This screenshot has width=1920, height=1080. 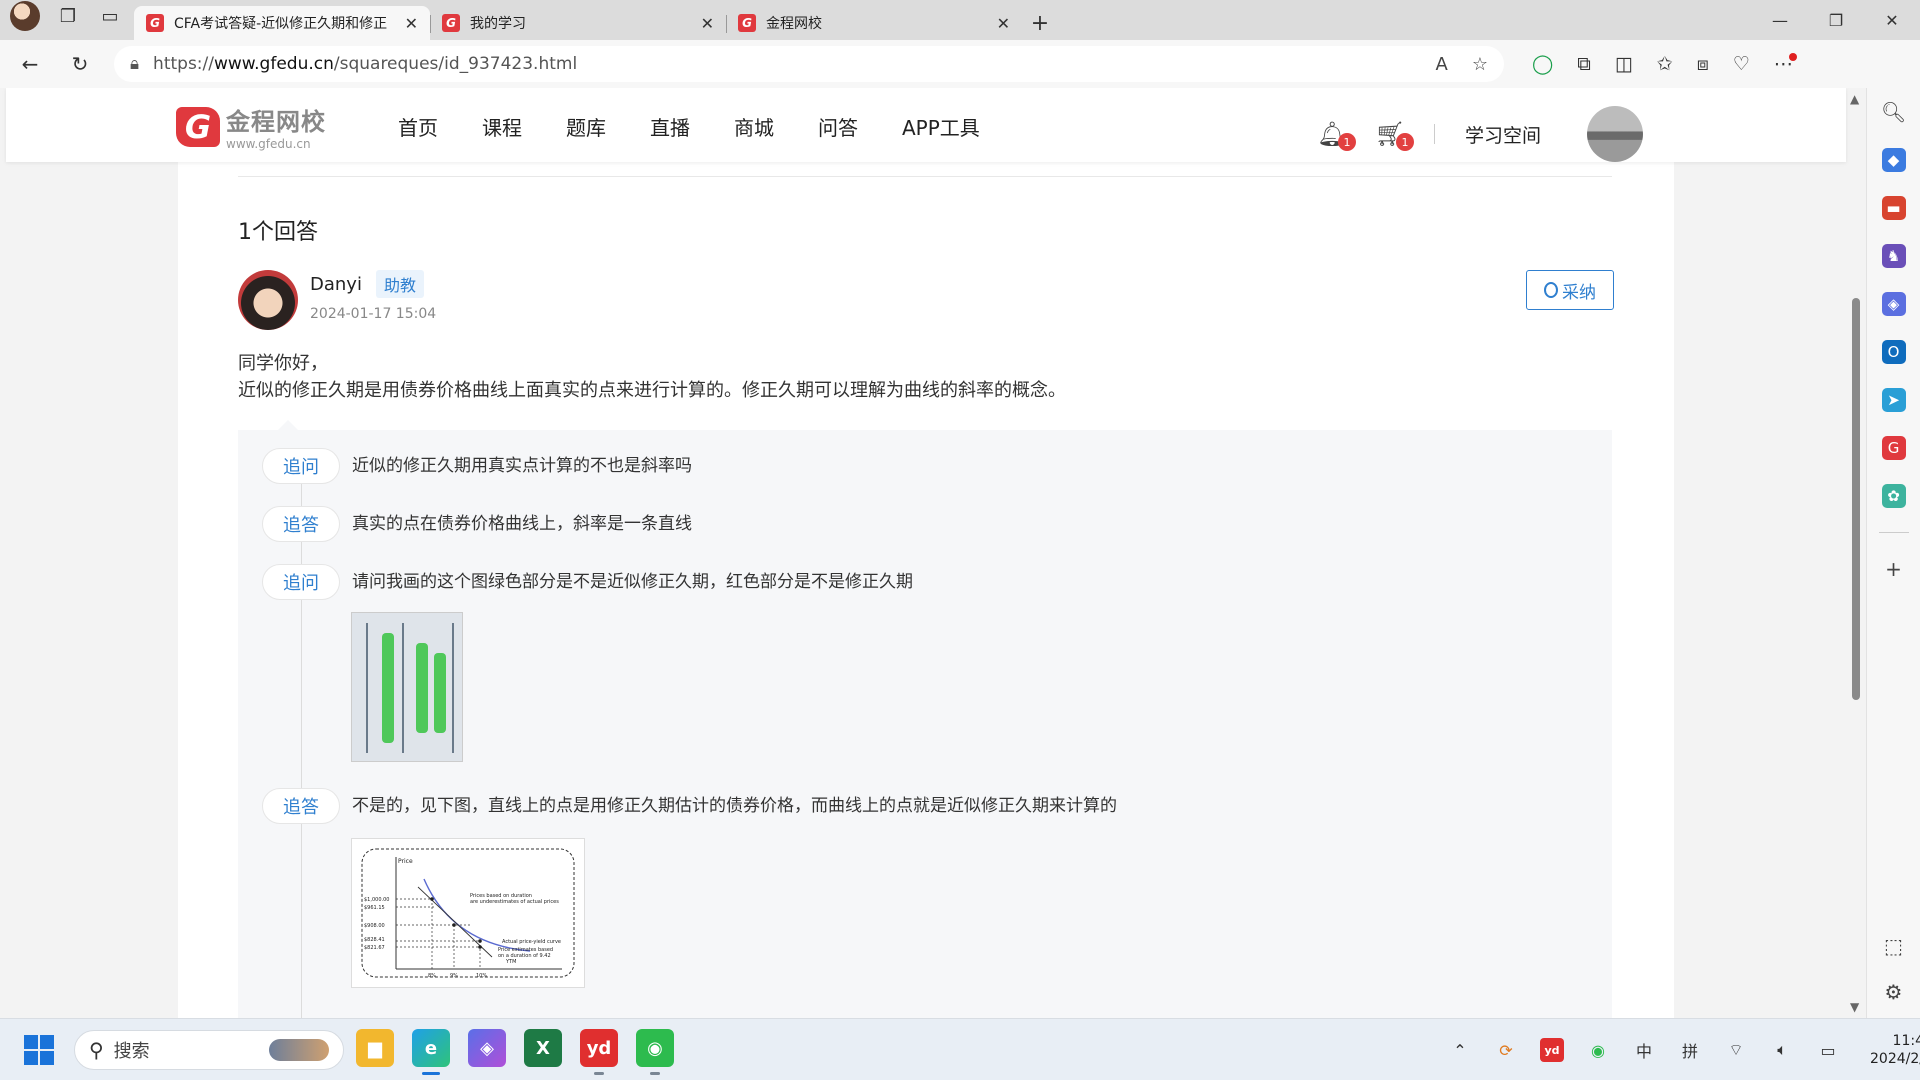 What do you see at coordinates (39, 1050) in the screenshot?
I see `windows-start-icon` at bounding box center [39, 1050].